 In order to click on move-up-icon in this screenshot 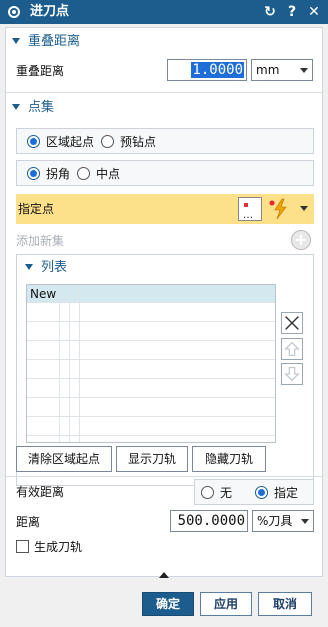, I will do `click(292, 349)`.